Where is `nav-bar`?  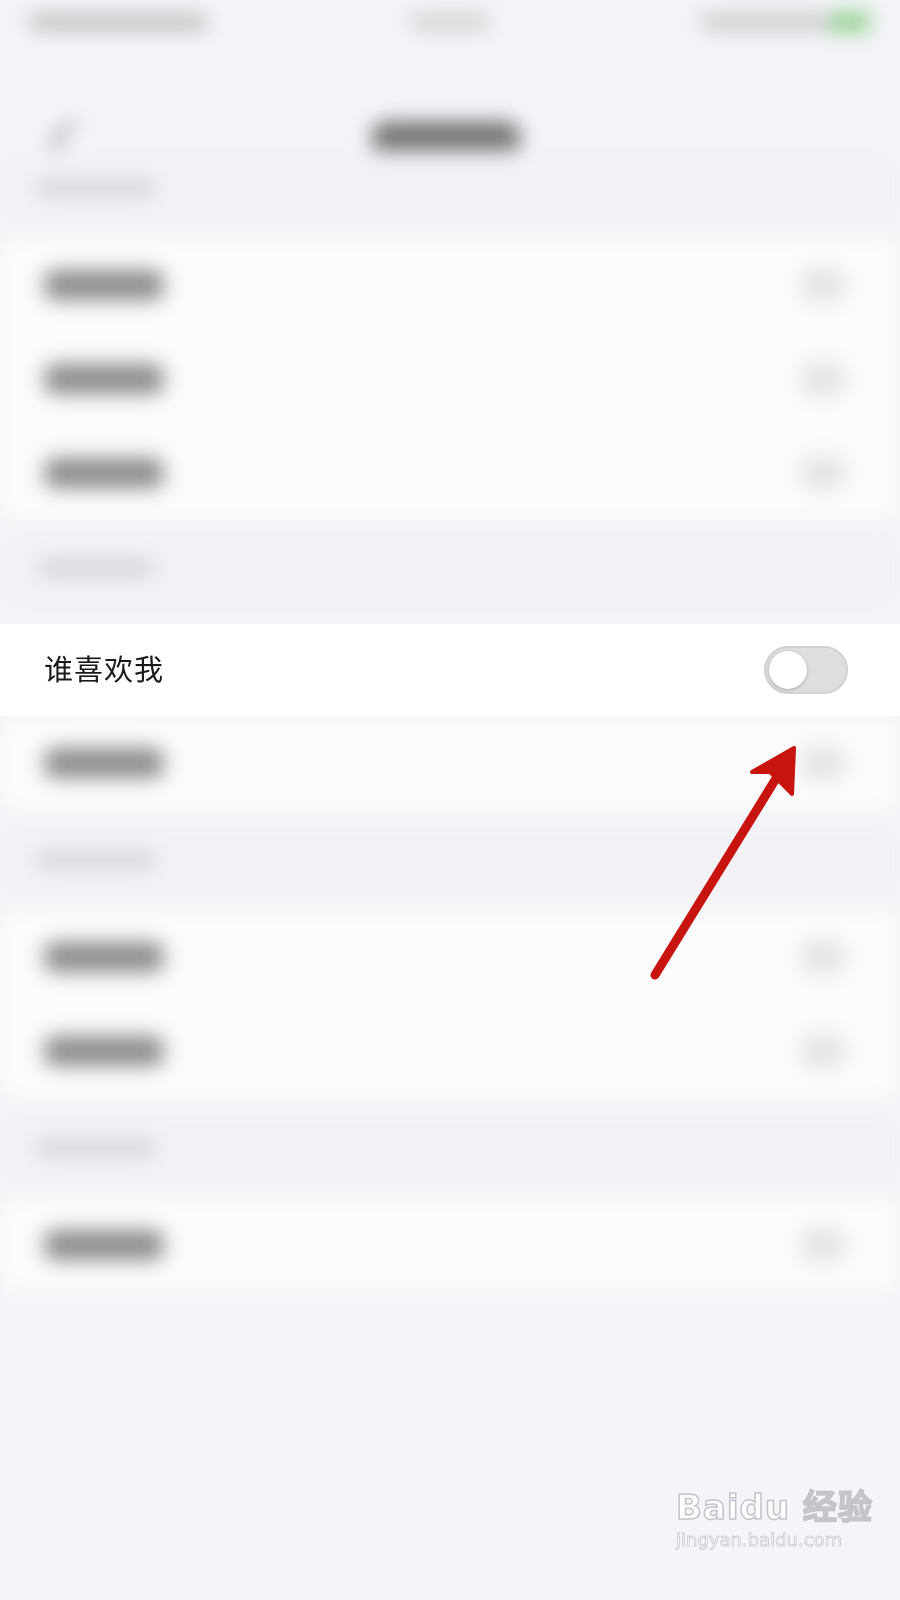
nav-bar is located at coordinates (450, 108).